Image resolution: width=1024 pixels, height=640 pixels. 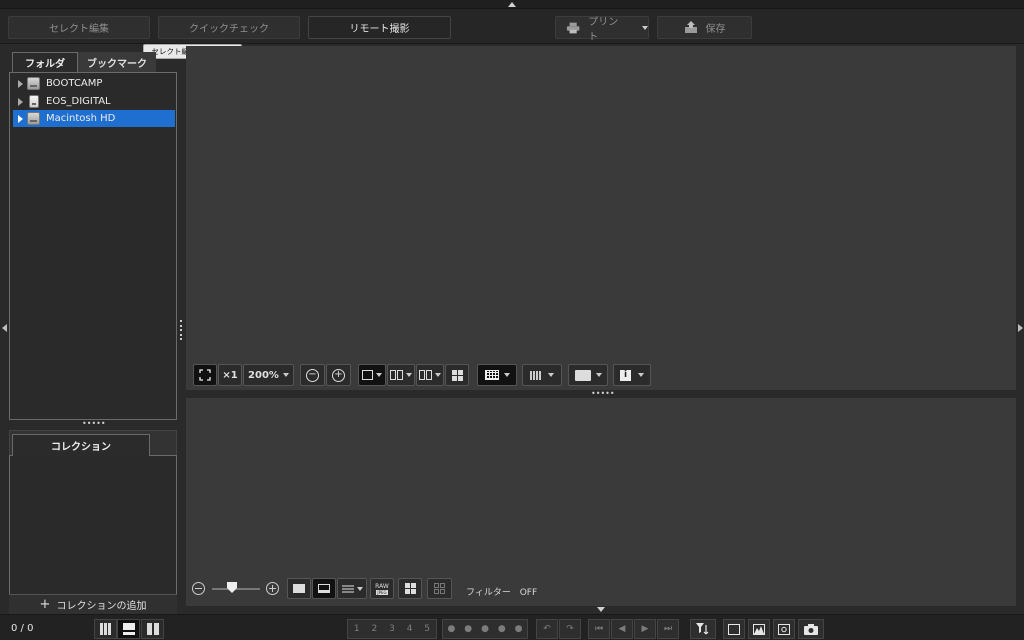 I want to click on rotate-right-button: ↷, so click(x=570, y=629).